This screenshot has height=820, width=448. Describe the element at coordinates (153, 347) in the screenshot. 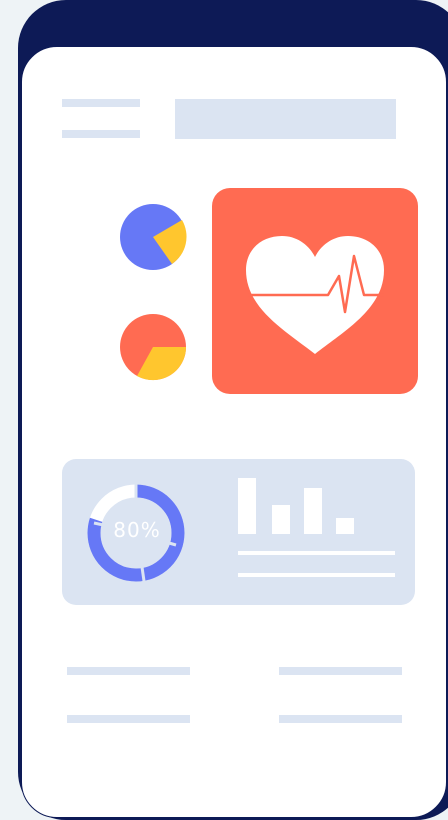

I see `pie-chart-bottom-icon` at that location.